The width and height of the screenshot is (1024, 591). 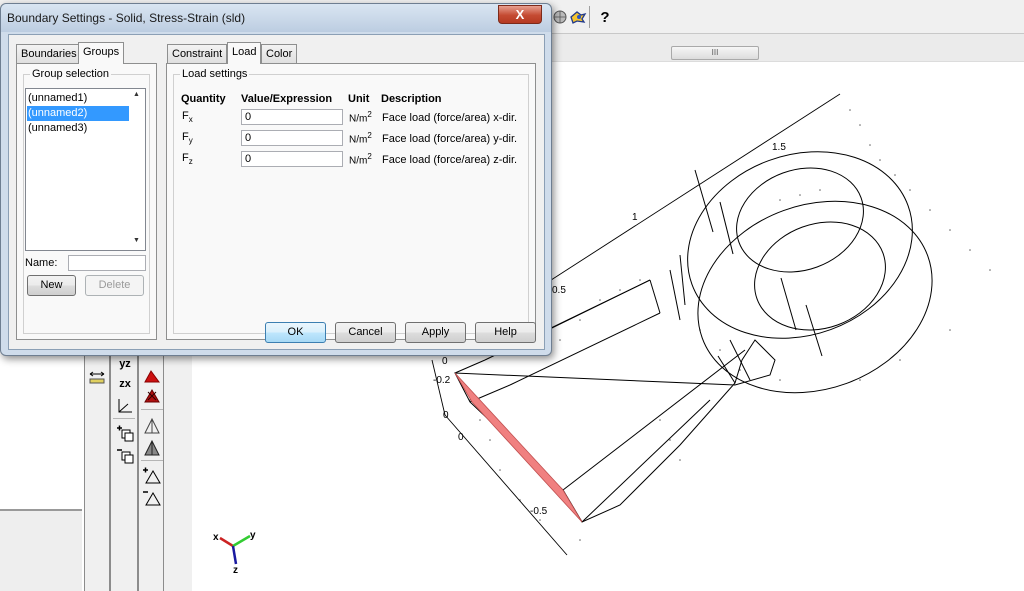 I want to click on load-settings-label: Load settings, so click(x=215, y=74).